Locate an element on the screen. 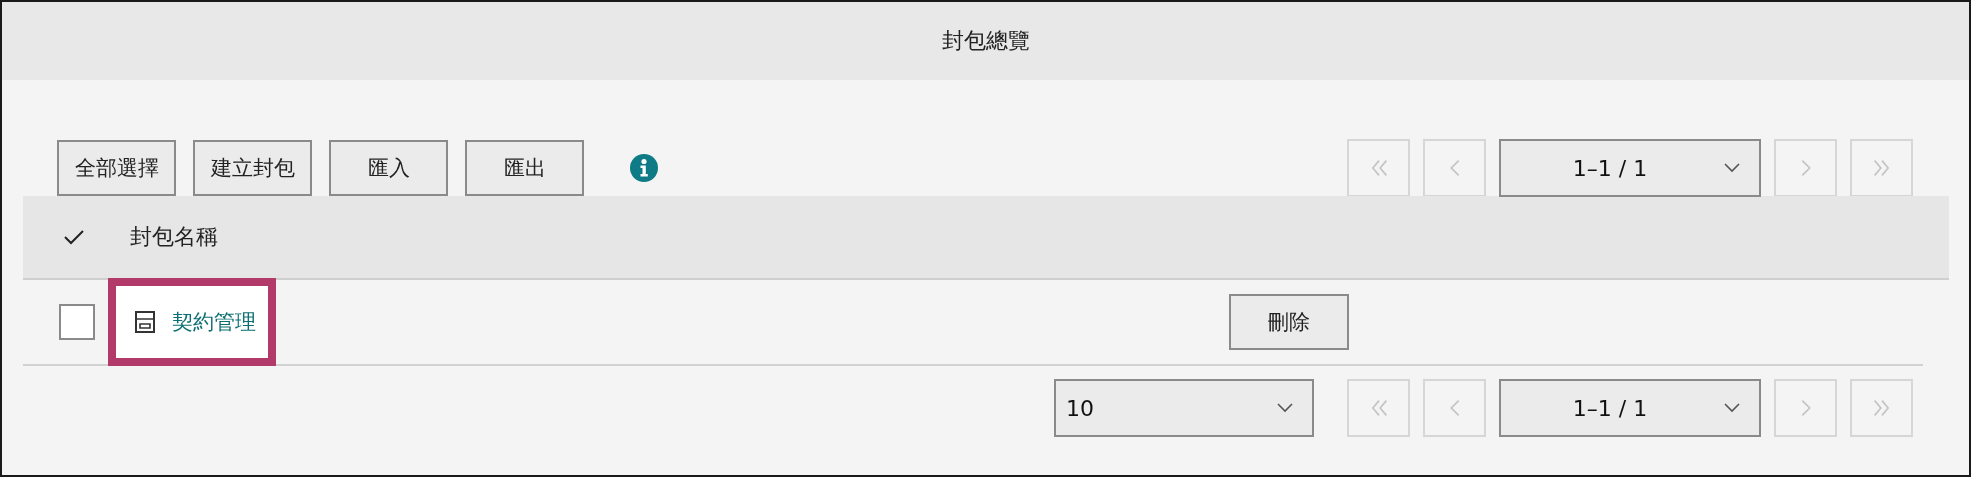 The width and height of the screenshot is (1971, 477). column-header: 封包名稱 is located at coordinates (174, 237).